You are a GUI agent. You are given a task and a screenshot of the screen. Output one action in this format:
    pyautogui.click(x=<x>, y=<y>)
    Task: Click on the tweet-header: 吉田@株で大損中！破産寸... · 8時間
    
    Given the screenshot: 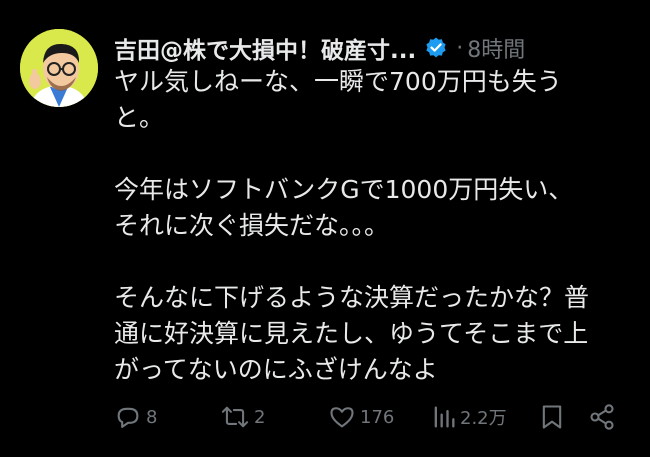 What is the action you would take?
    pyautogui.click(x=319, y=48)
    